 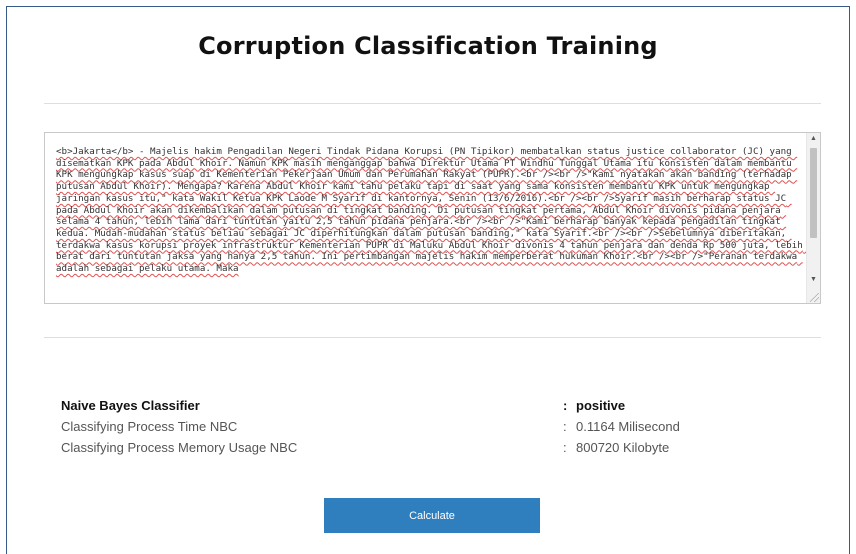 What do you see at coordinates (601, 405) in the screenshot?
I see `classifier-value: positive` at bounding box center [601, 405].